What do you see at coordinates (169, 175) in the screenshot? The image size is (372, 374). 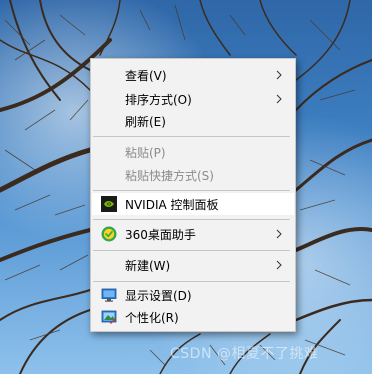 I see `menu-item-paste-shortcut-label: 粘贴快捷方式(S)` at bounding box center [169, 175].